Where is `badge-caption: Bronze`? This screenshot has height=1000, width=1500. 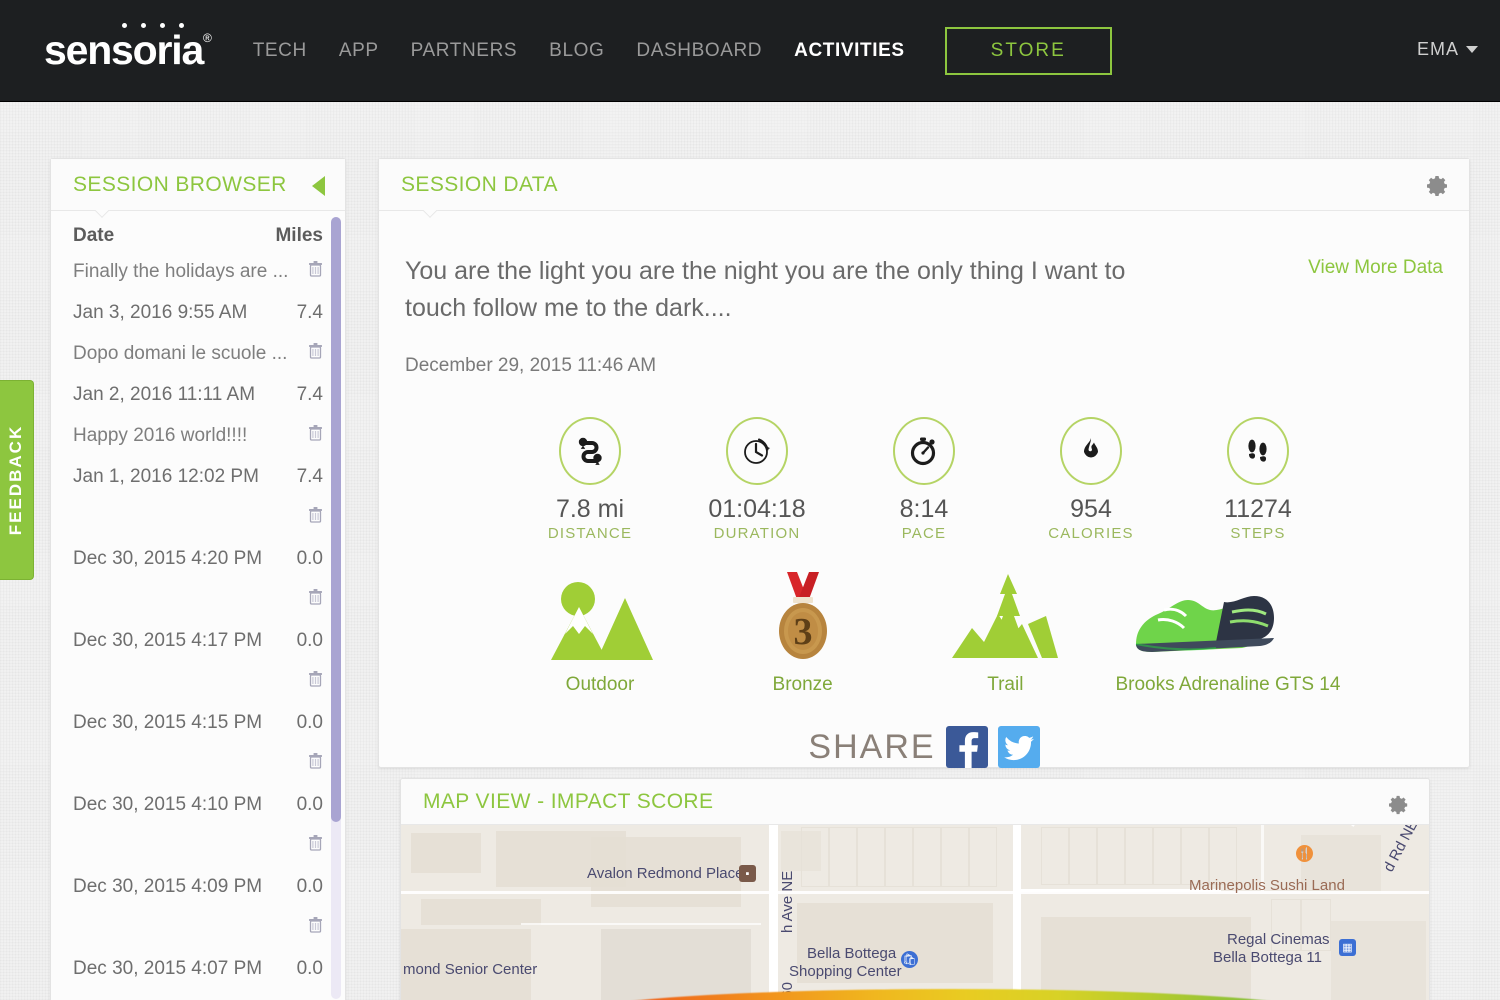
badge-caption: Bronze is located at coordinates (802, 684).